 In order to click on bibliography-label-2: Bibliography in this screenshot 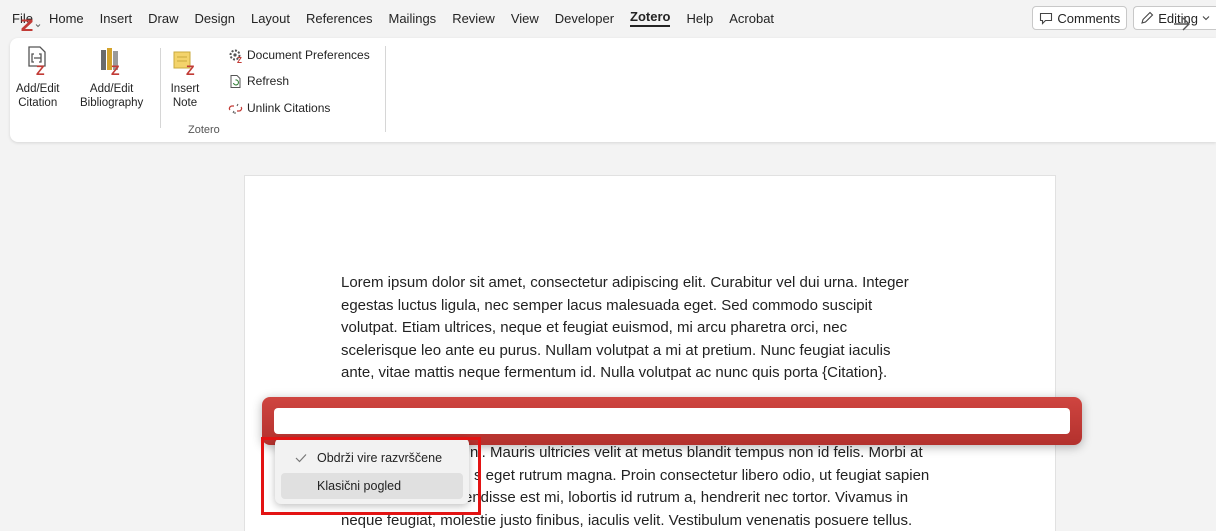, I will do `click(112, 103)`.